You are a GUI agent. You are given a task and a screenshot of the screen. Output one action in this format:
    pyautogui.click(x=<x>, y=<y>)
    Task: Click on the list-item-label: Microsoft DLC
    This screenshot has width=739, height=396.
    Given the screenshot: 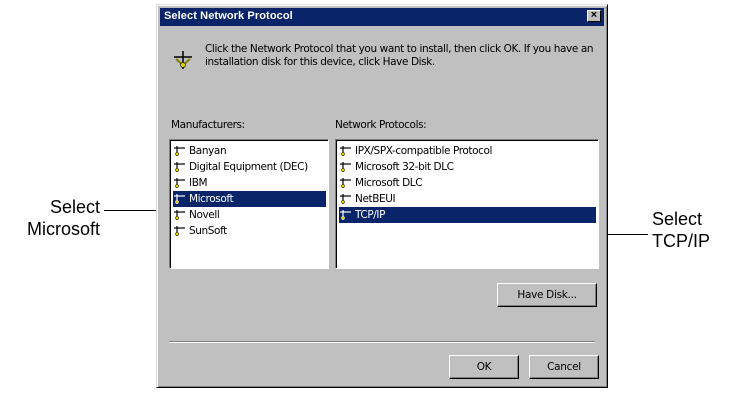 What is the action you would take?
    pyautogui.click(x=389, y=183)
    